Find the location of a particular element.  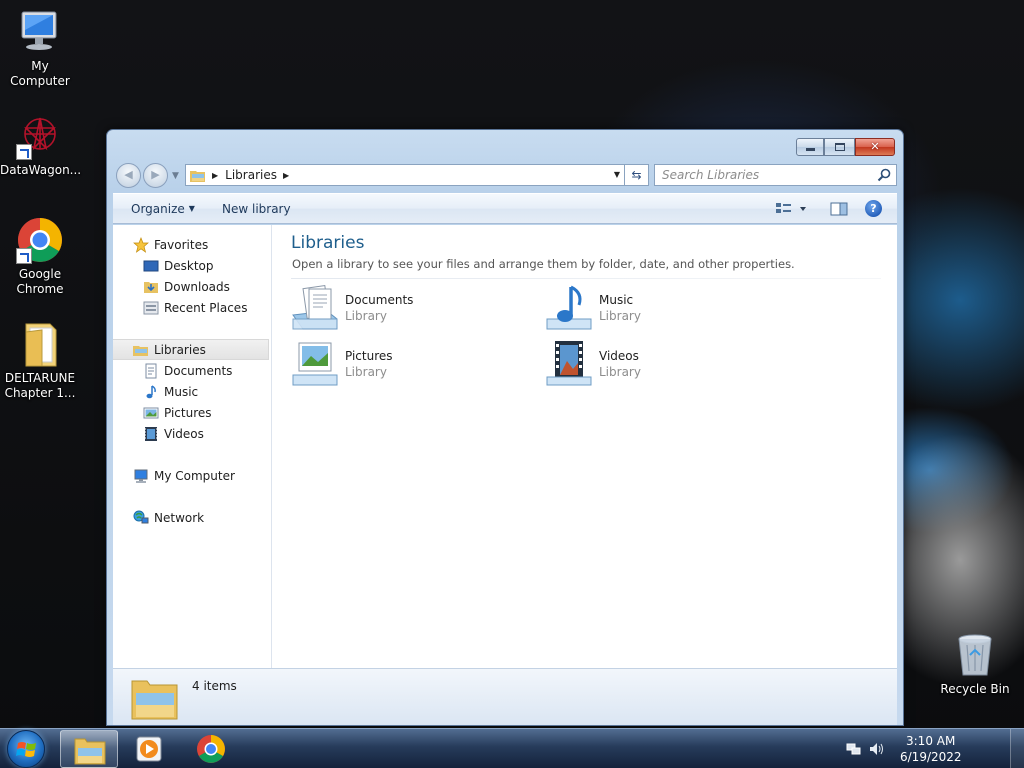

taskbar-explorer-button is located at coordinates (89, 749).